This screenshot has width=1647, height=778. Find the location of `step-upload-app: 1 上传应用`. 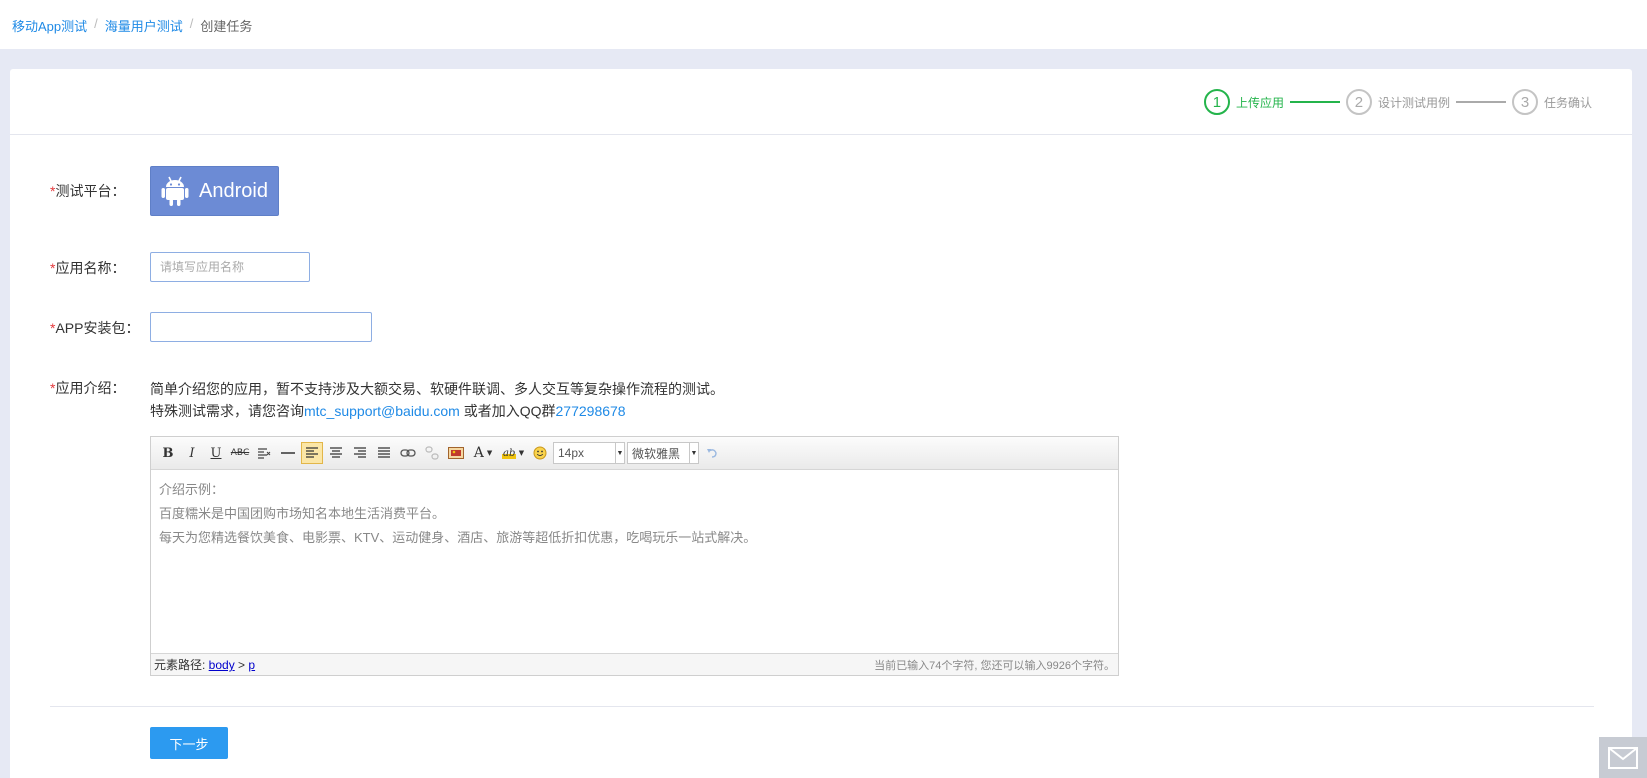

step-upload-app: 1 上传应用 is located at coordinates (1243, 102).